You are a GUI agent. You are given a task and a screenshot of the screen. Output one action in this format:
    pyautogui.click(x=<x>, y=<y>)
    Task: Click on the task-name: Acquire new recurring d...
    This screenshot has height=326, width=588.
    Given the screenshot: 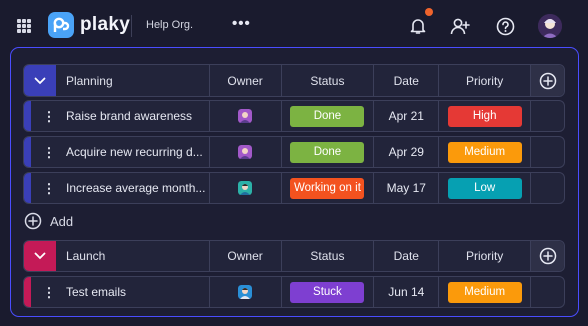 What is the action you would take?
    pyautogui.click(x=134, y=152)
    